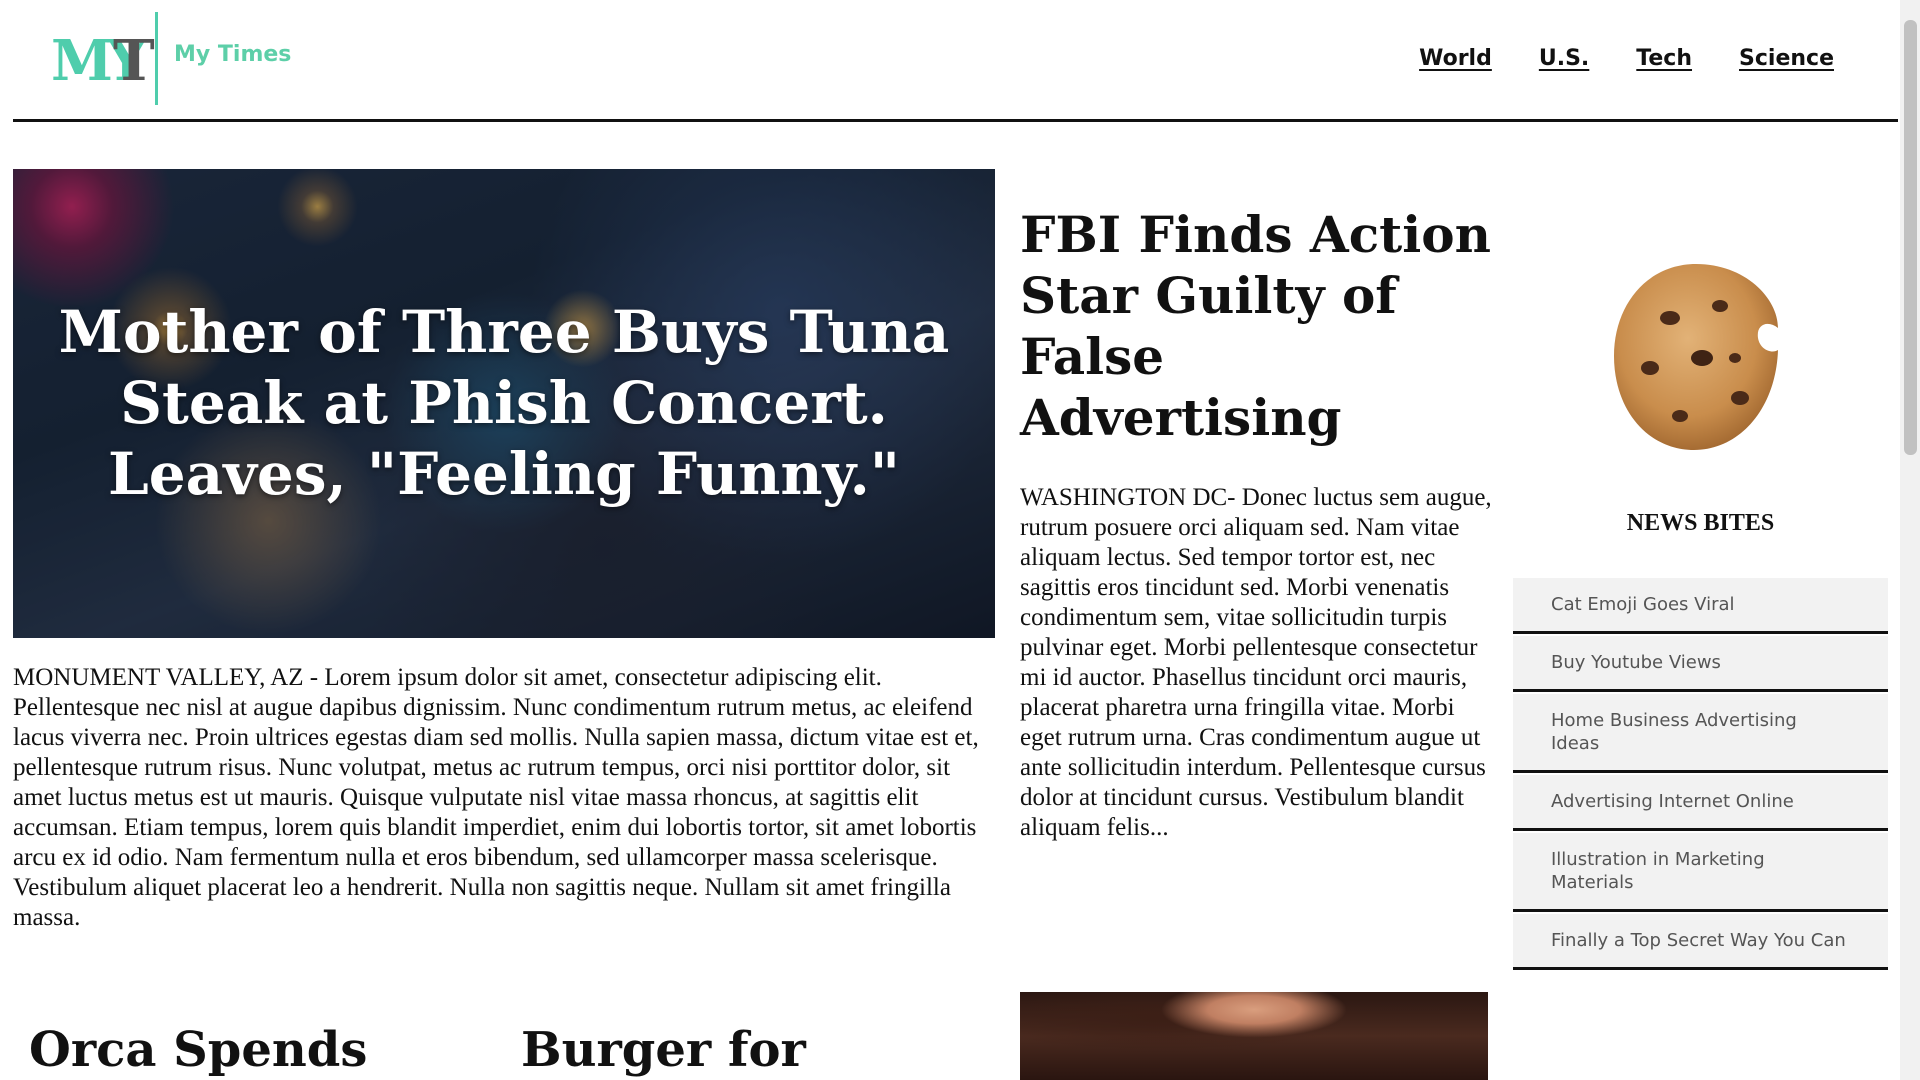 The width and height of the screenshot is (1920, 1080). I want to click on bite-item-cat-emoji: Cat Emoji Goes Viral, so click(1700, 606).